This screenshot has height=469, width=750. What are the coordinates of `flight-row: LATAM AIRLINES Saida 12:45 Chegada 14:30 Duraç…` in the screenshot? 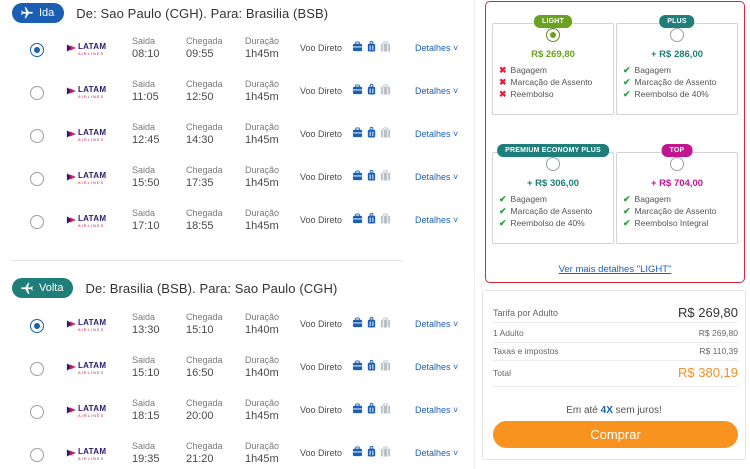 It's located at (235, 142).